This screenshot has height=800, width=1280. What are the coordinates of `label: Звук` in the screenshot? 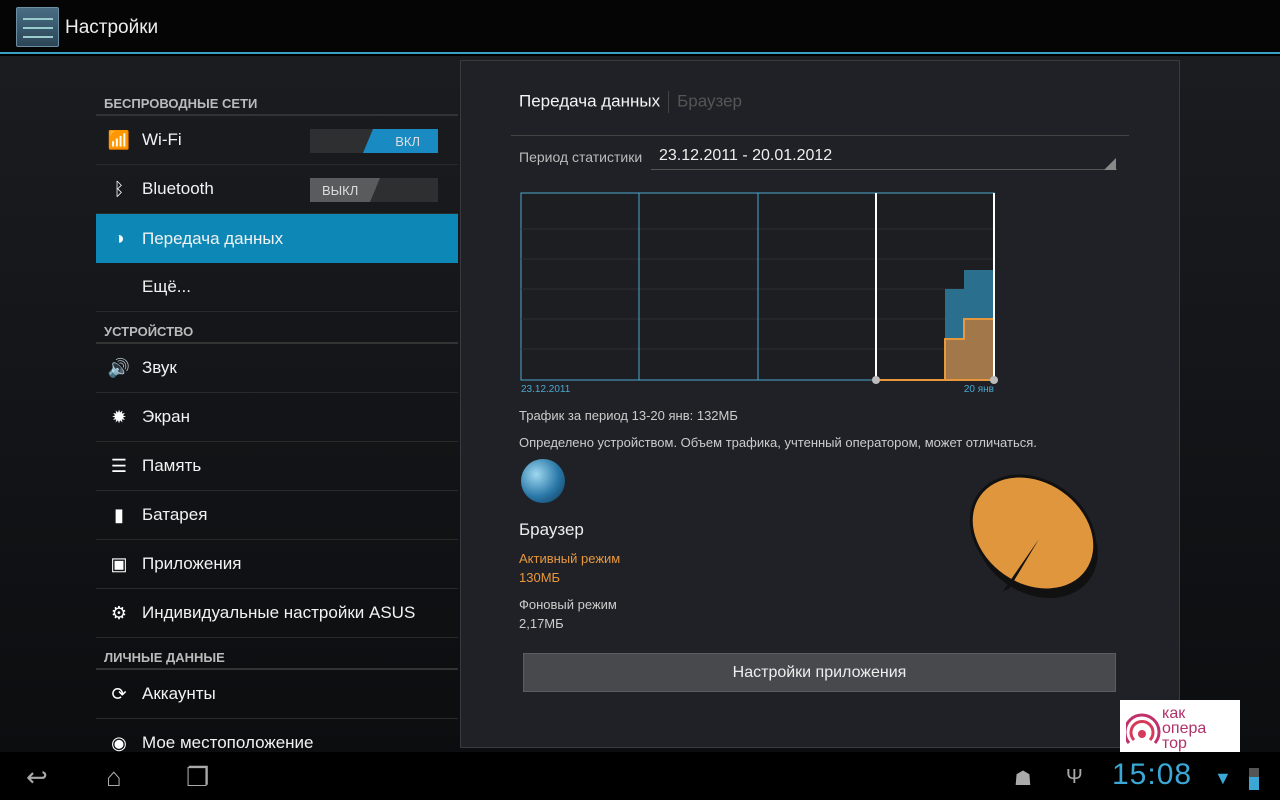 It's located at (159, 367).